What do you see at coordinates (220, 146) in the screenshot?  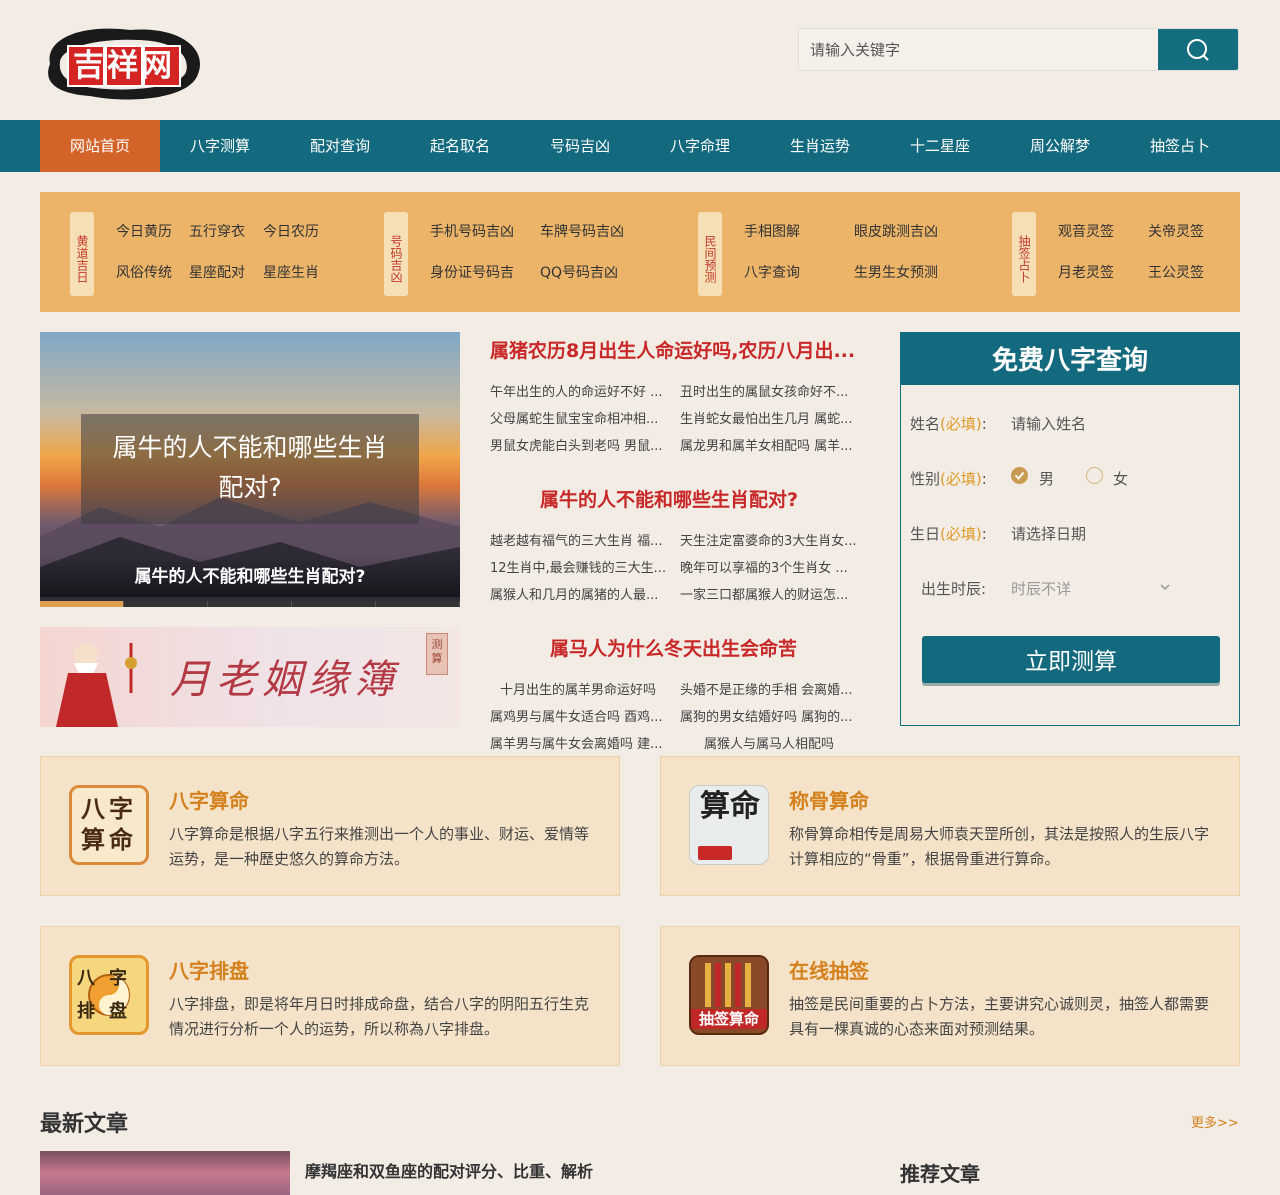 I see `nav-item-bazi-cesuan: 八字测算` at bounding box center [220, 146].